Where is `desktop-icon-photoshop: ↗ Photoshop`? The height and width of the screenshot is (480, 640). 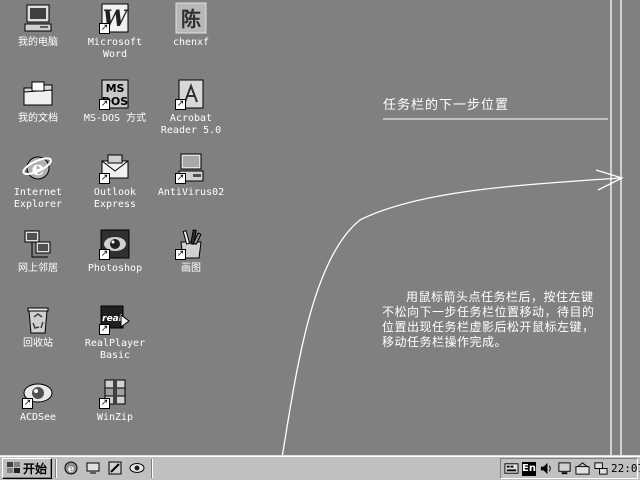 desktop-icon-photoshop: ↗ Photoshop is located at coordinates (115, 251).